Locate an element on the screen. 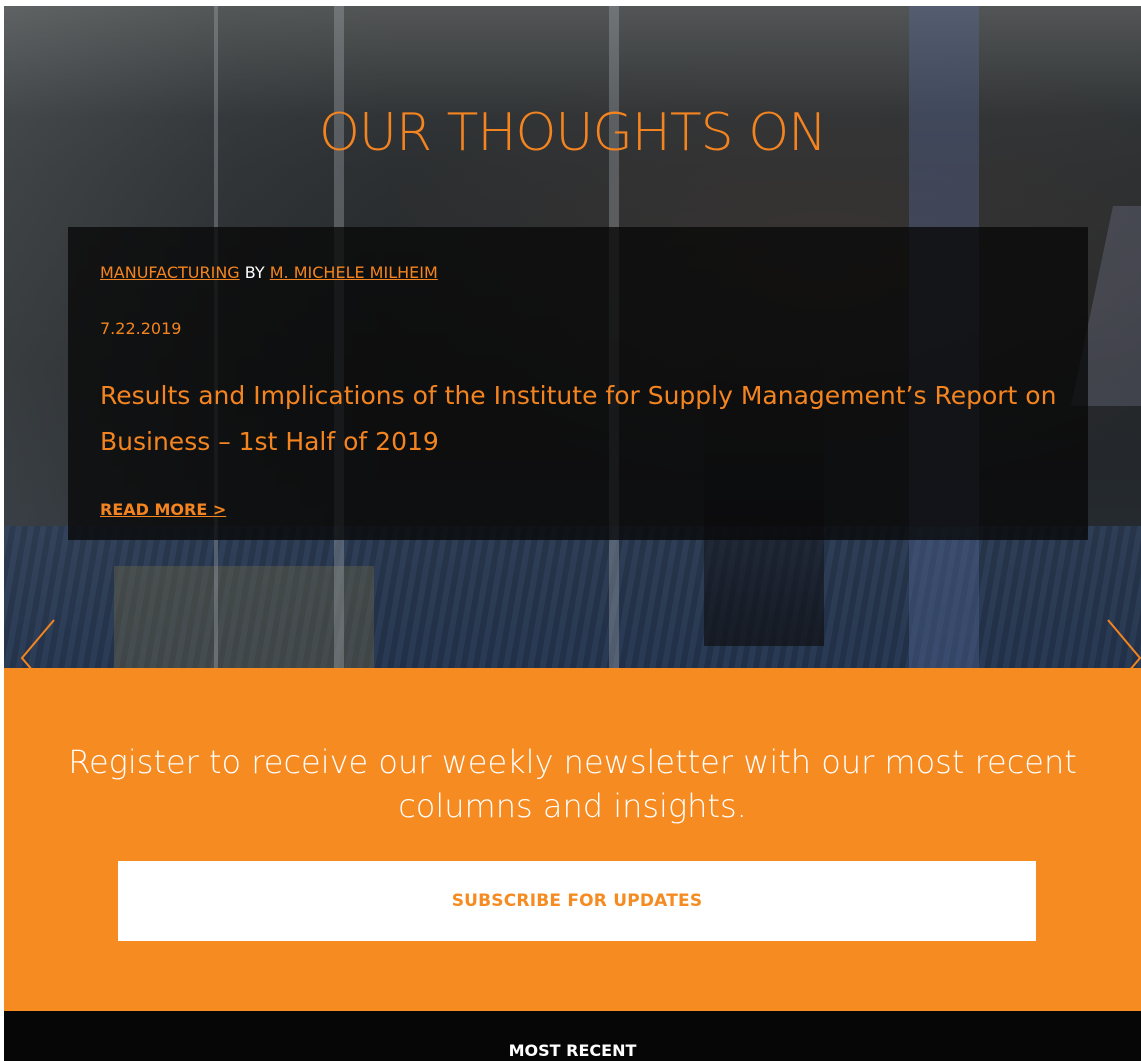 This screenshot has height=1061, width=1141. chevron-left-icon is located at coordinates (38, 642).